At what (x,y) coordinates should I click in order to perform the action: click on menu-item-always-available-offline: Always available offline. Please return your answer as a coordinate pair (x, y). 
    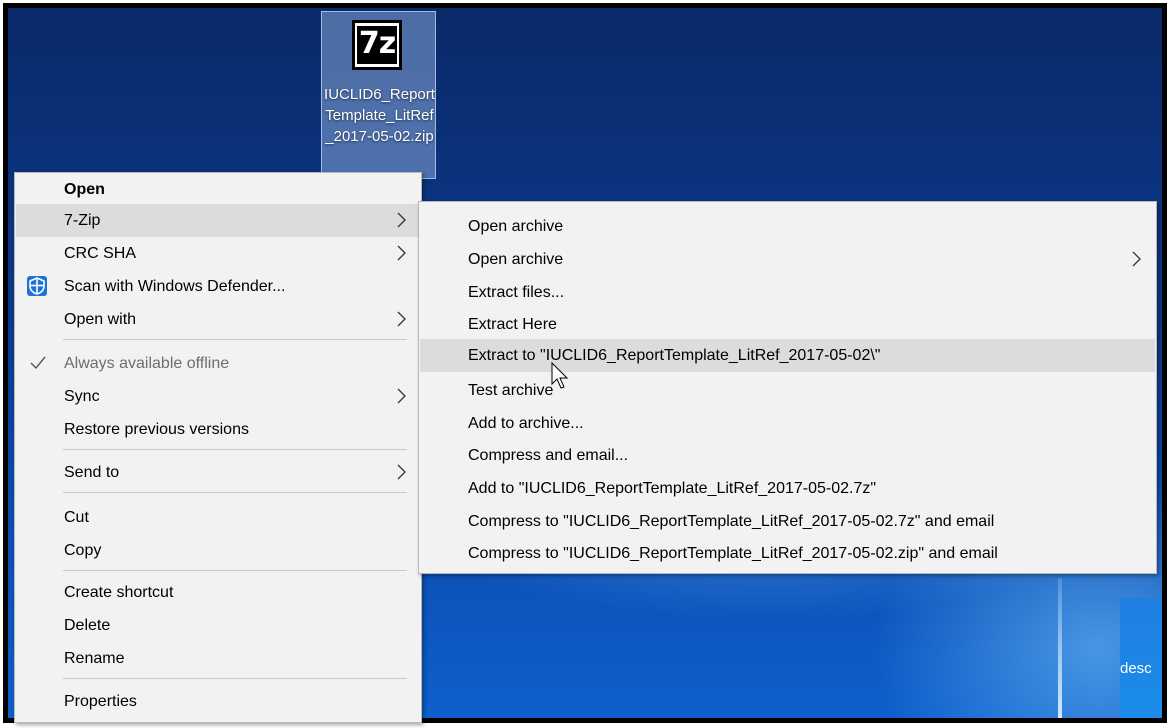
    Looking at the image, I should click on (218, 363).